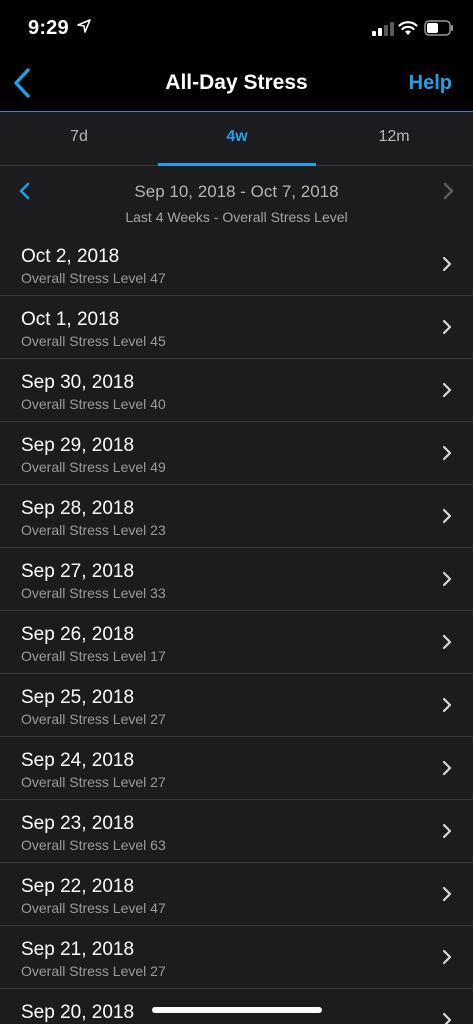 The height and width of the screenshot is (1024, 473). Describe the element at coordinates (236, 191) in the screenshot. I see `date-range-title: Sep 10, 2018 - Oct 7, 2018` at that location.